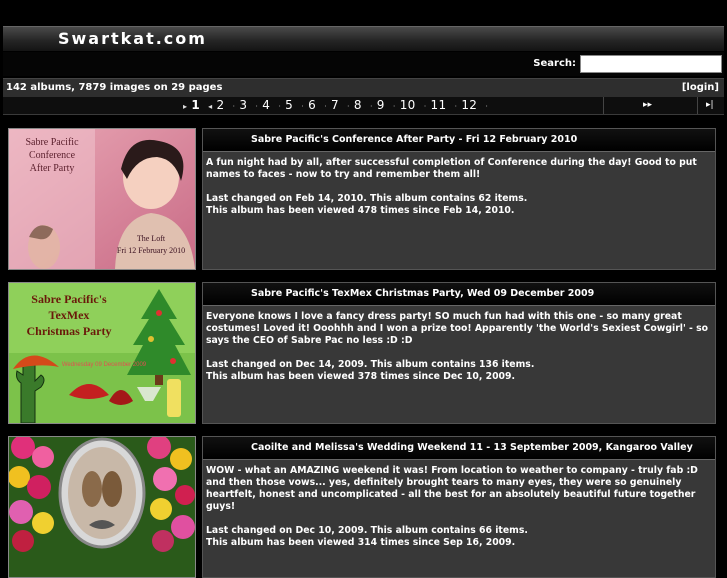 This screenshot has width=727, height=578. Describe the element at coordinates (363, 64) in the screenshot. I see `search-bar: Search:` at that location.